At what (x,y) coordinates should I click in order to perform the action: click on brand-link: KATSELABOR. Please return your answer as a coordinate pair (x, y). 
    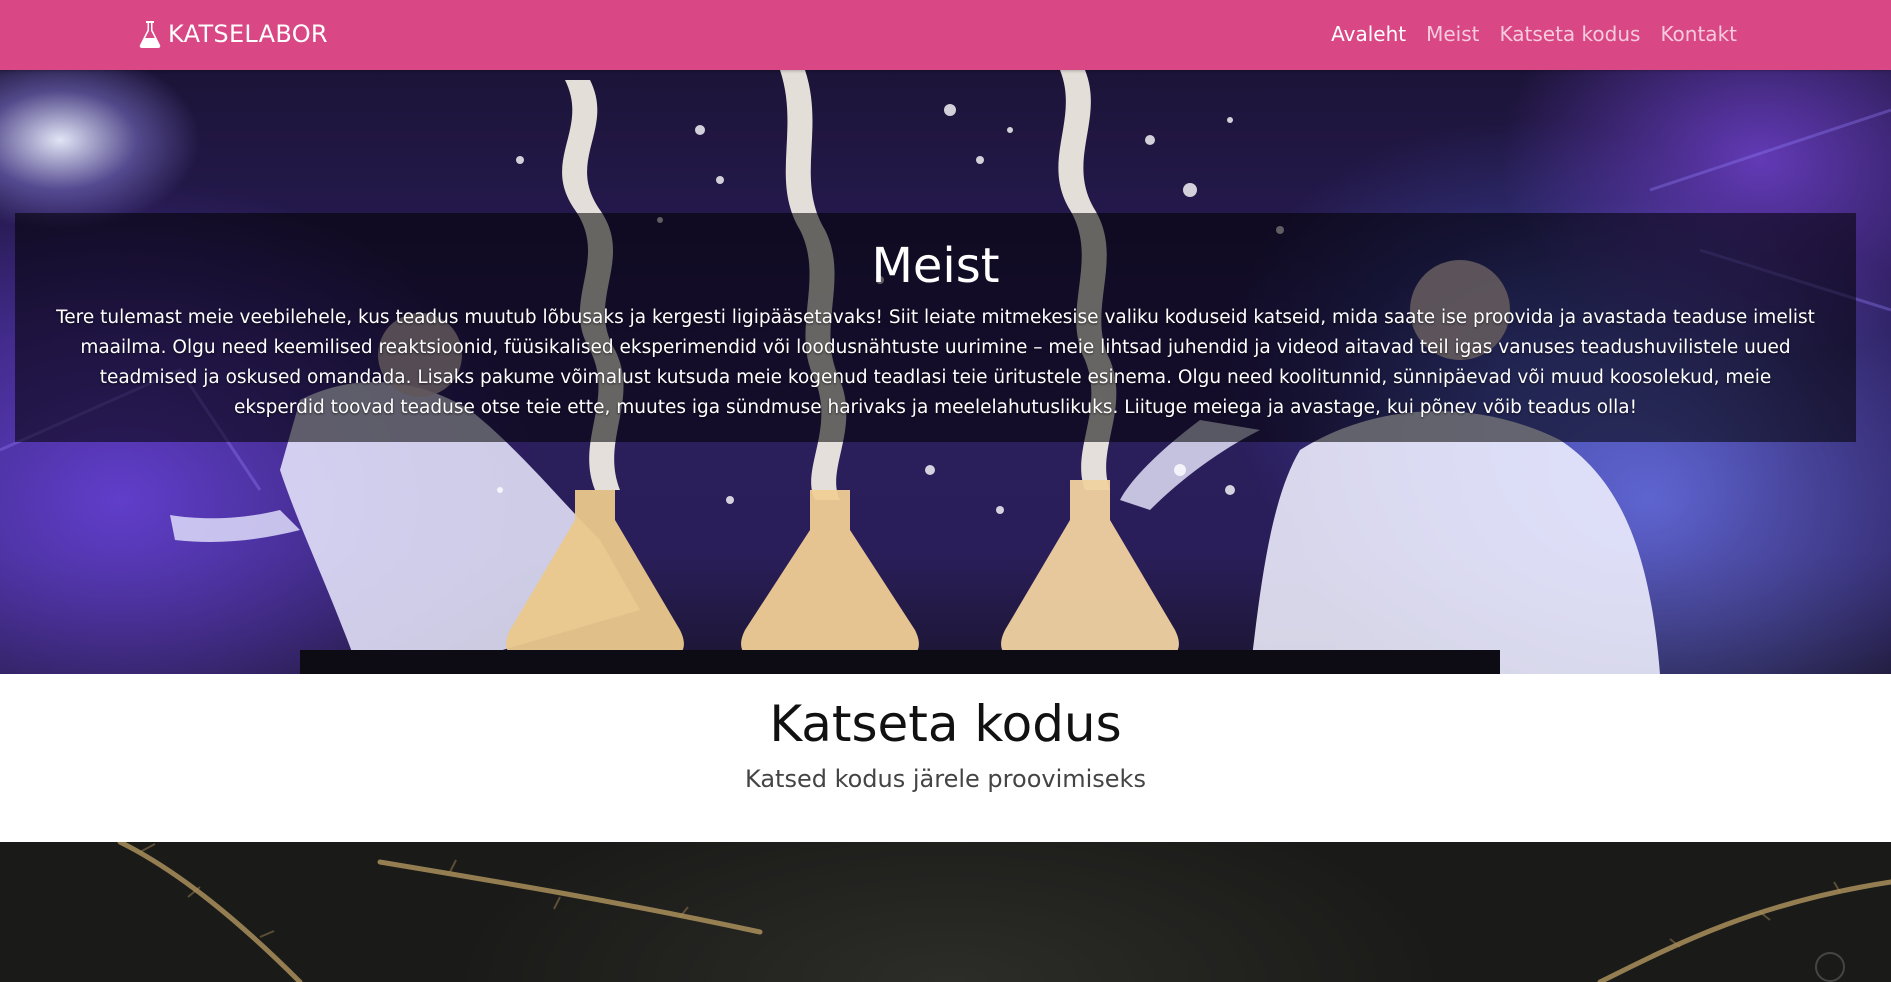
    Looking at the image, I should click on (233, 34).